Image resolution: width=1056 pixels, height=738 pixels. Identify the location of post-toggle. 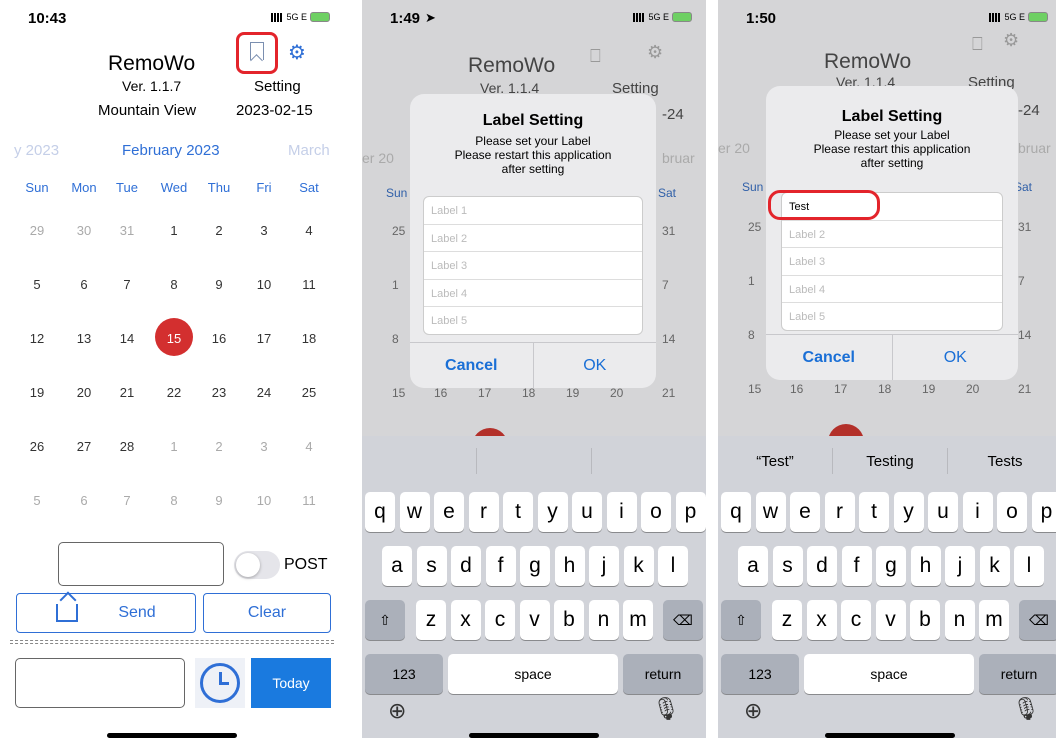
(257, 565).